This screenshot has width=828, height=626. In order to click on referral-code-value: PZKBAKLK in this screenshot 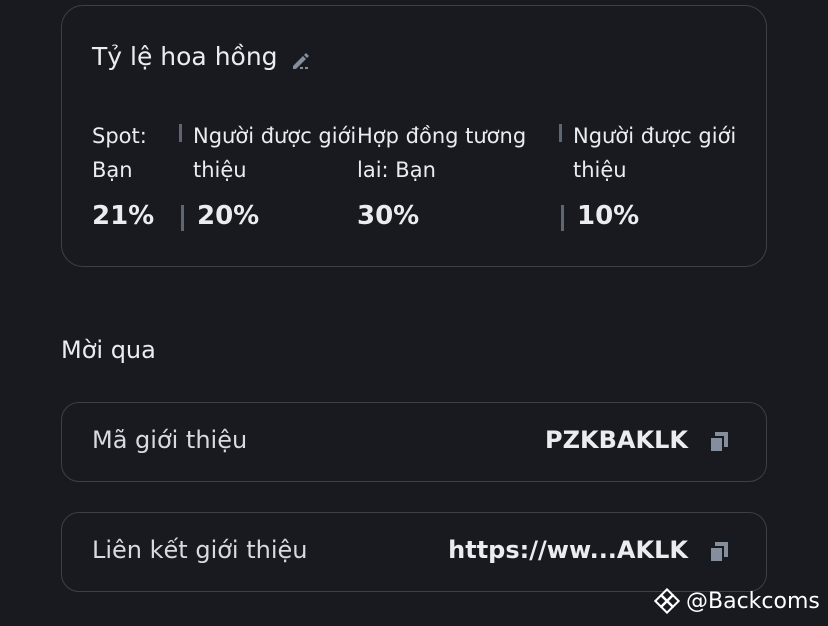, I will do `click(616, 440)`.